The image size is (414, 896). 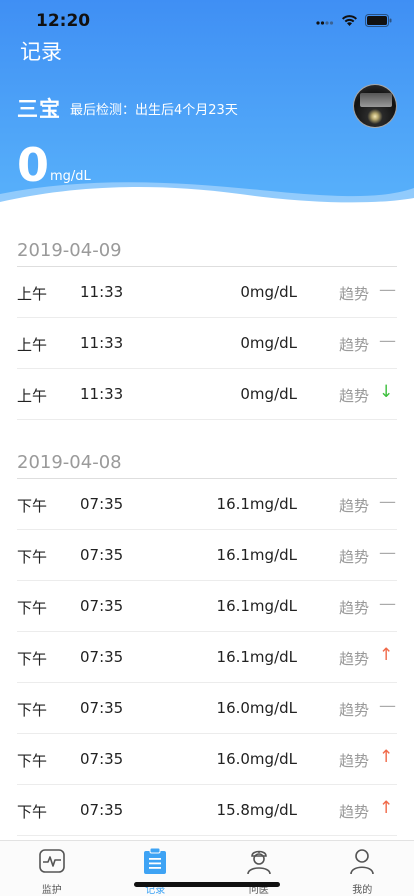 What do you see at coordinates (51, 890) in the screenshot?
I see `tab-label: 监护` at bounding box center [51, 890].